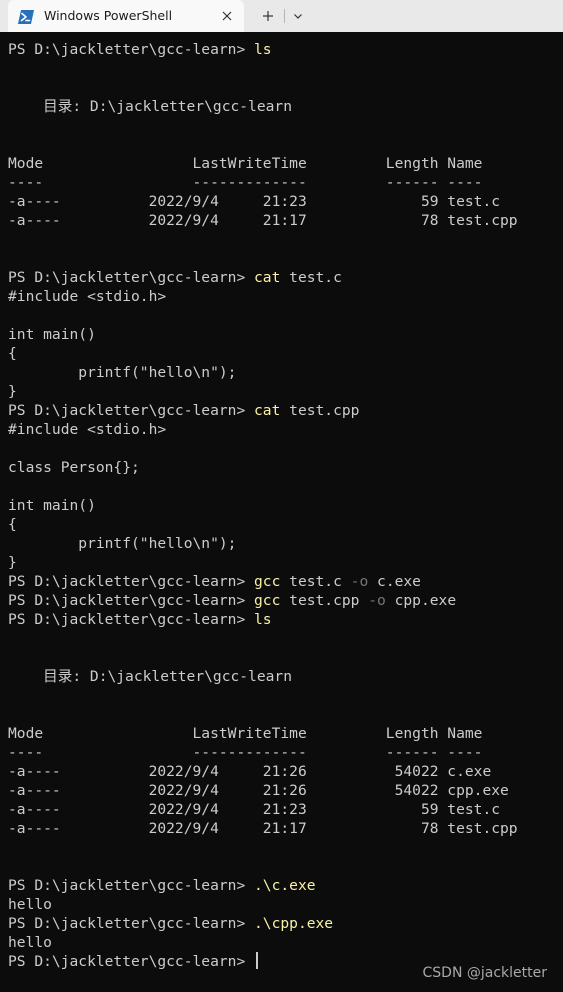 This screenshot has width=563, height=992. I want to click on text-cursor, so click(257, 960).